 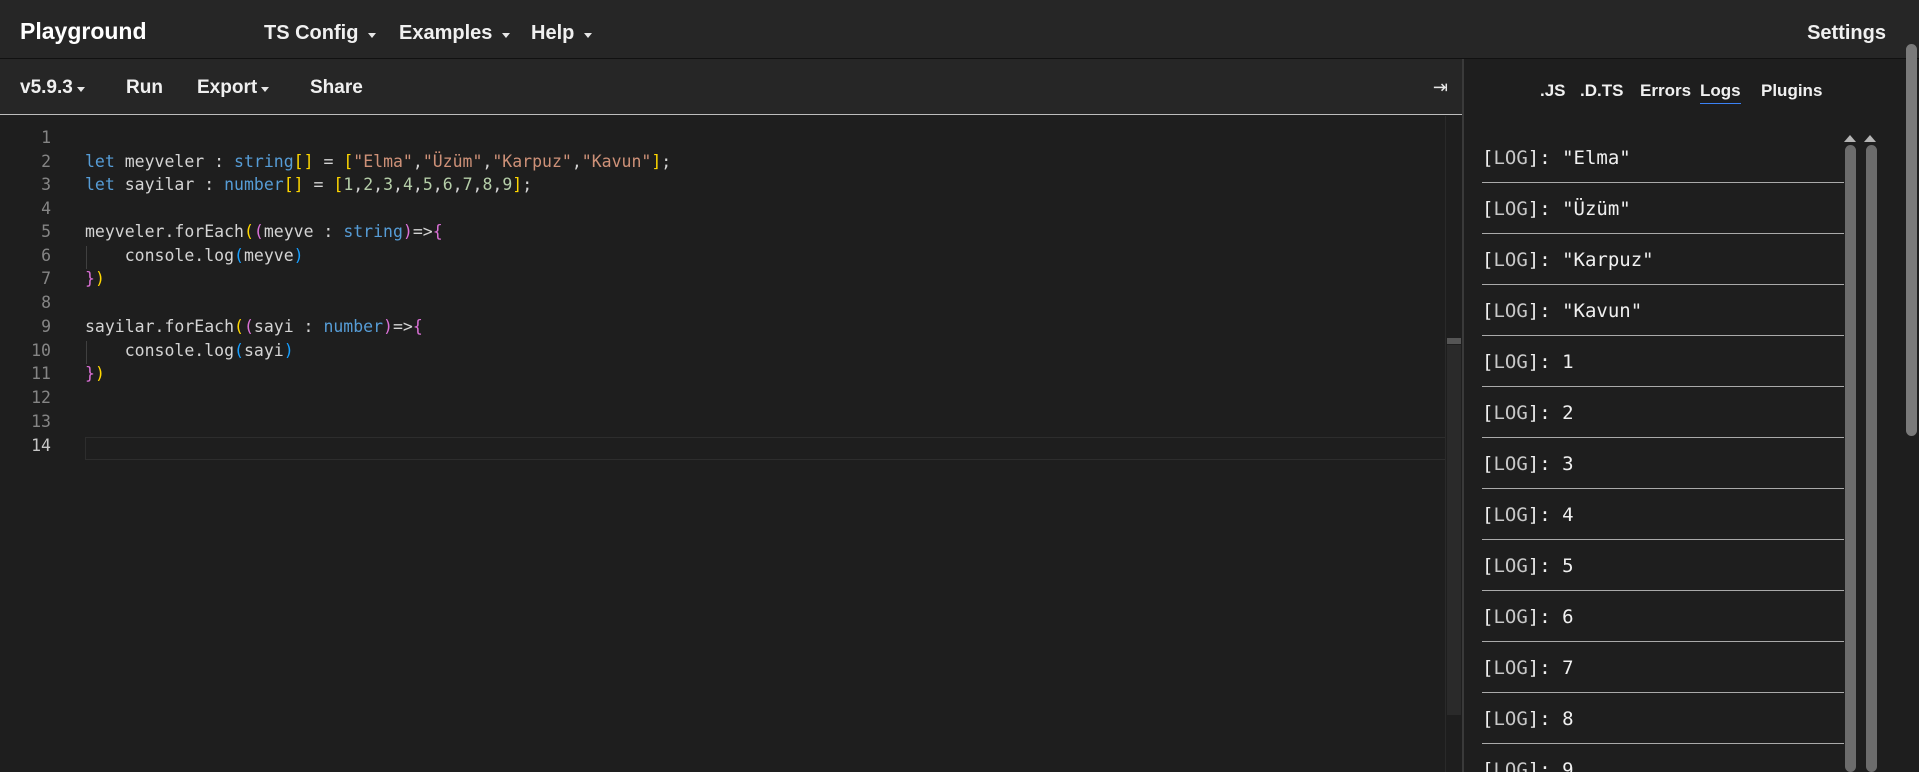 I want to click on code-line: 13, so click(x=725, y=423).